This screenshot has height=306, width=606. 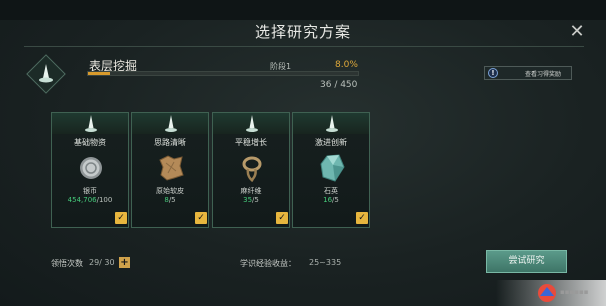 I want to click on card-item-name: 原始软皮, so click(x=170, y=191).